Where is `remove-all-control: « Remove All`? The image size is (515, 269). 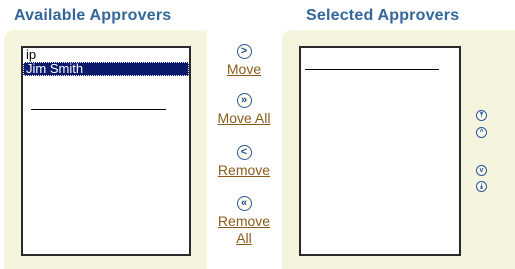
remove-all-control: « Remove All is located at coordinates (244, 221).